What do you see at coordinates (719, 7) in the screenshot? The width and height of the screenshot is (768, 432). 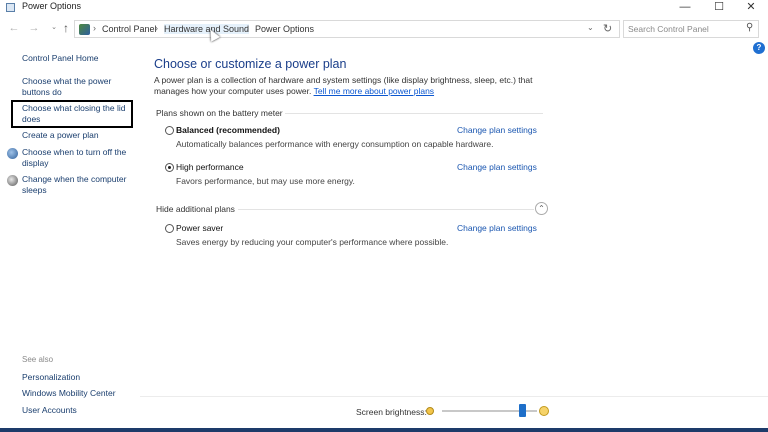 I see `maximize-button: ☐` at bounding box center [719, 7].